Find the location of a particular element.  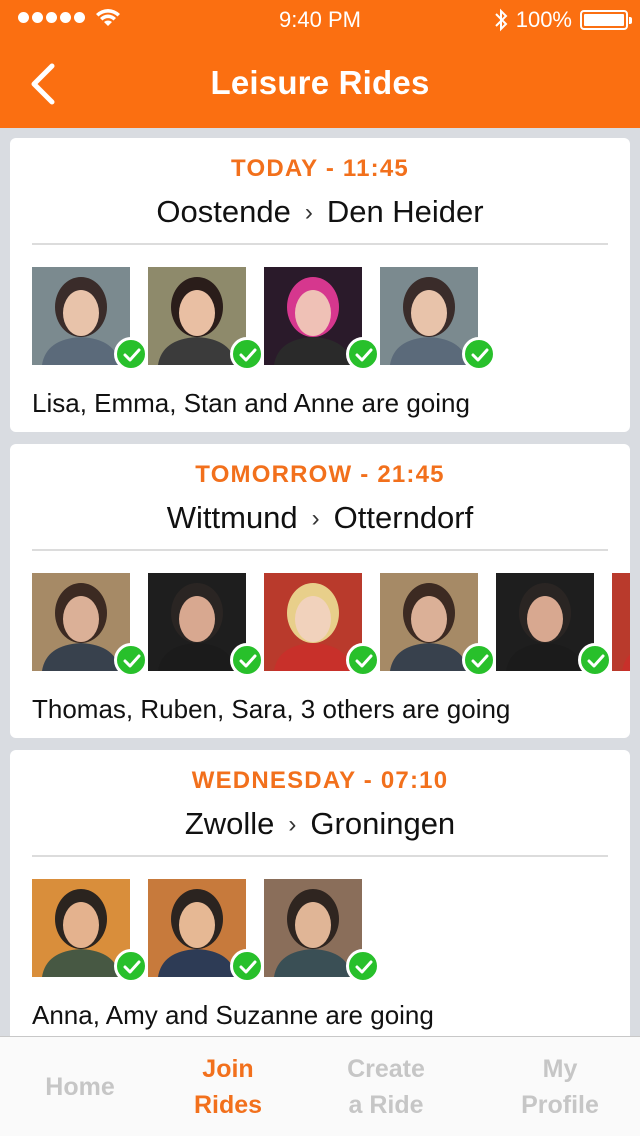

tab-join-rides: Join Rides is located at coordinates (228, 1086).